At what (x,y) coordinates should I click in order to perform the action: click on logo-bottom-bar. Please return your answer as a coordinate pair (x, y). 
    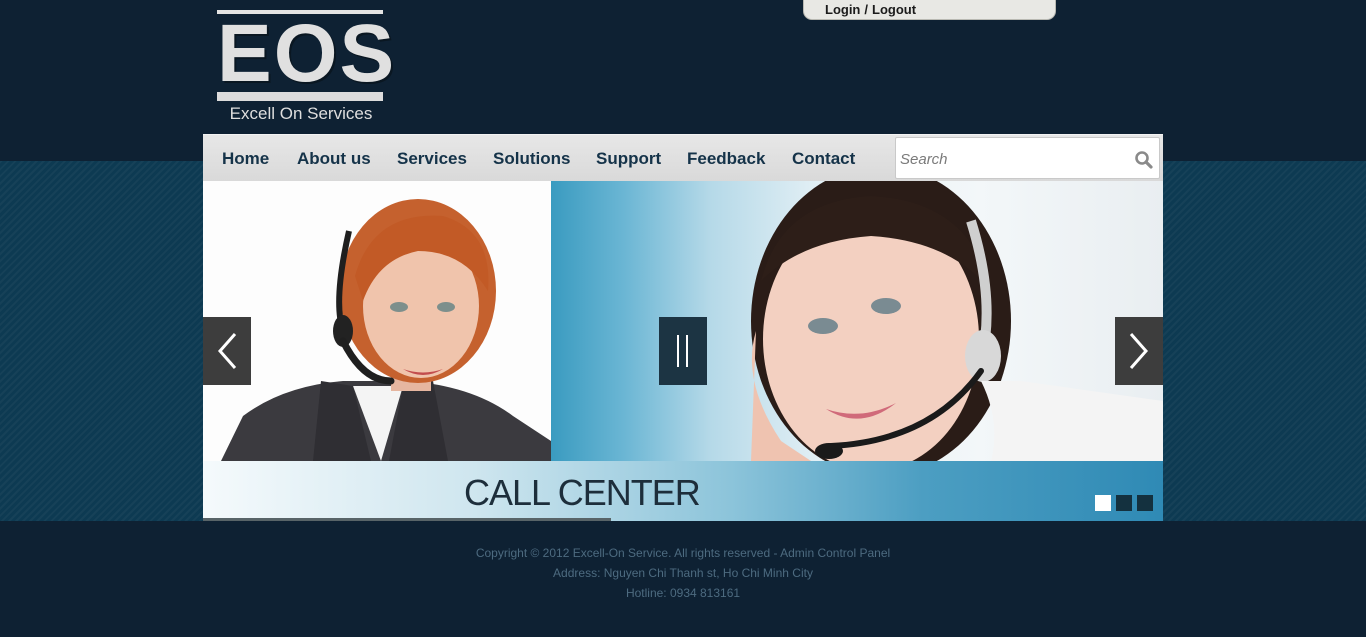
    Looking at the image, I should click on (300, 96).